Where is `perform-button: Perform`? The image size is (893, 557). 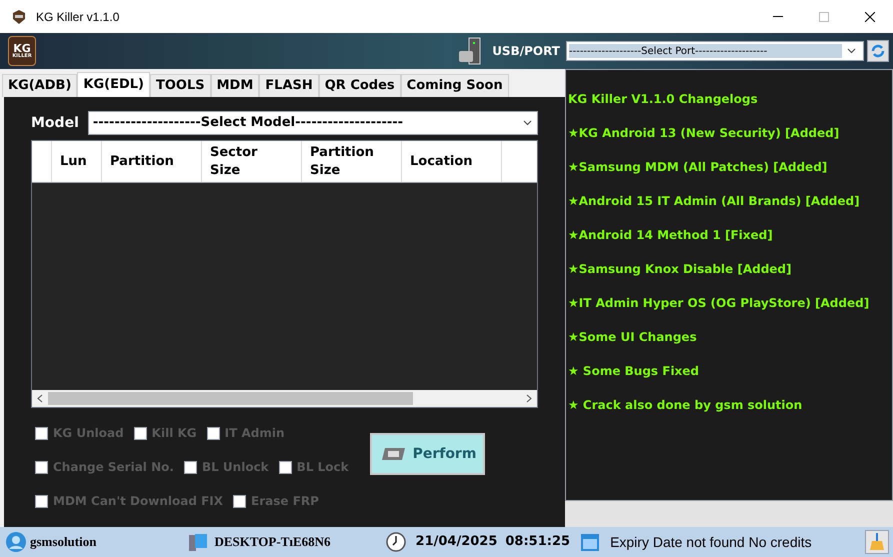
perform-button: Perform is located at coordinates (427, 454).